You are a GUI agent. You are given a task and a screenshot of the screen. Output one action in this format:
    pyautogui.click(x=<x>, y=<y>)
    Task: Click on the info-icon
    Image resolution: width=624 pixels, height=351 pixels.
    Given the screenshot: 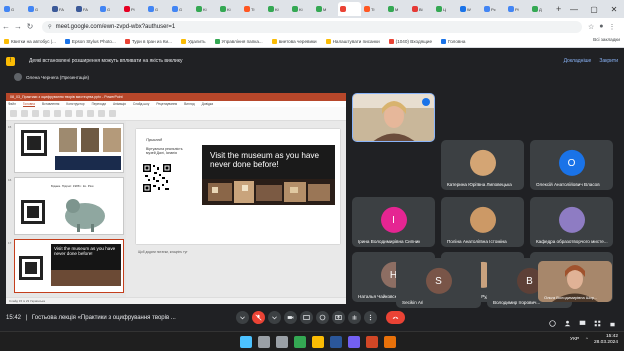 What is the action you would take?
    pyautogui.click(x=552, y=320)
    